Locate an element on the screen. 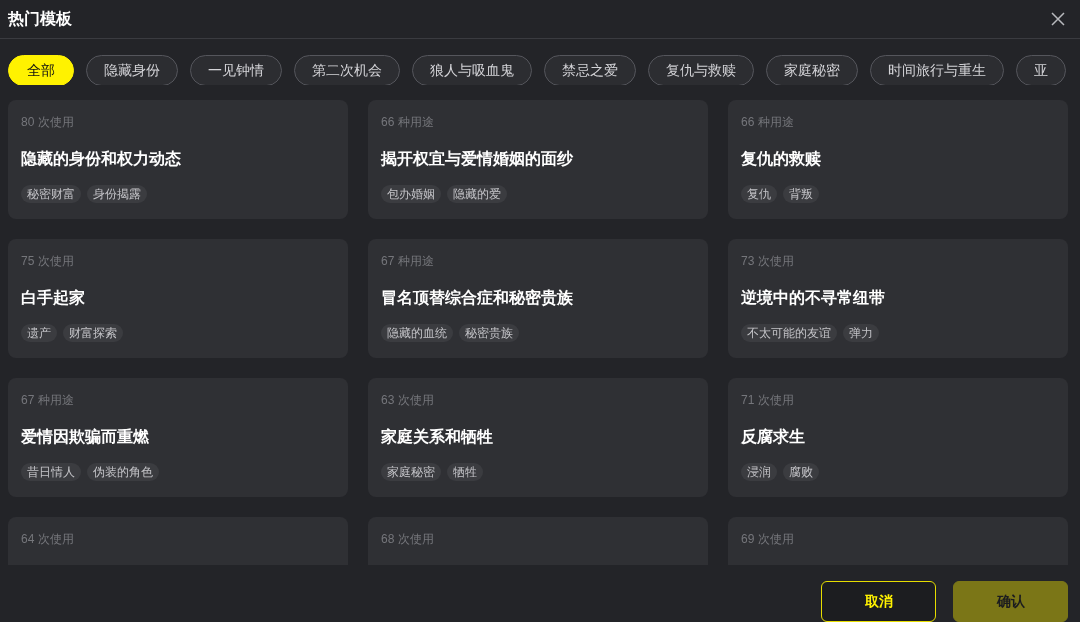  category-tab: 时间旅行与重生 is located at coordinates (937, 70).